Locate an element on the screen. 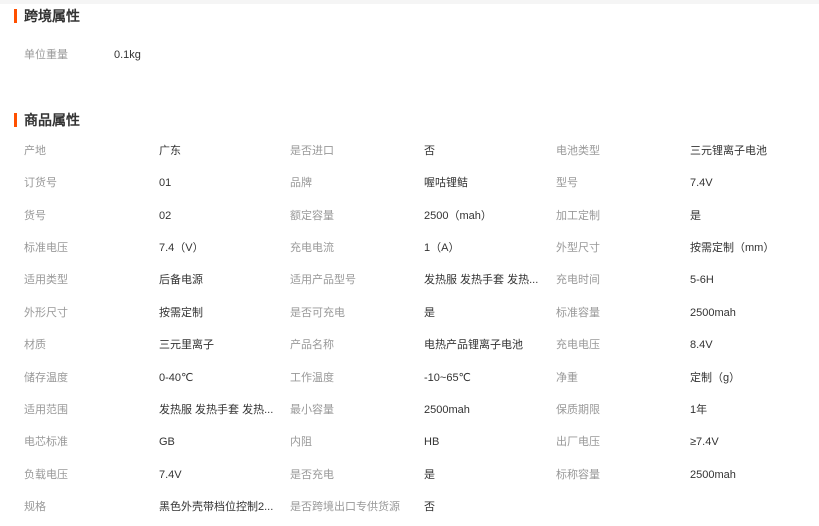  attr-value: 广东 is located at coordinates (170, 151).